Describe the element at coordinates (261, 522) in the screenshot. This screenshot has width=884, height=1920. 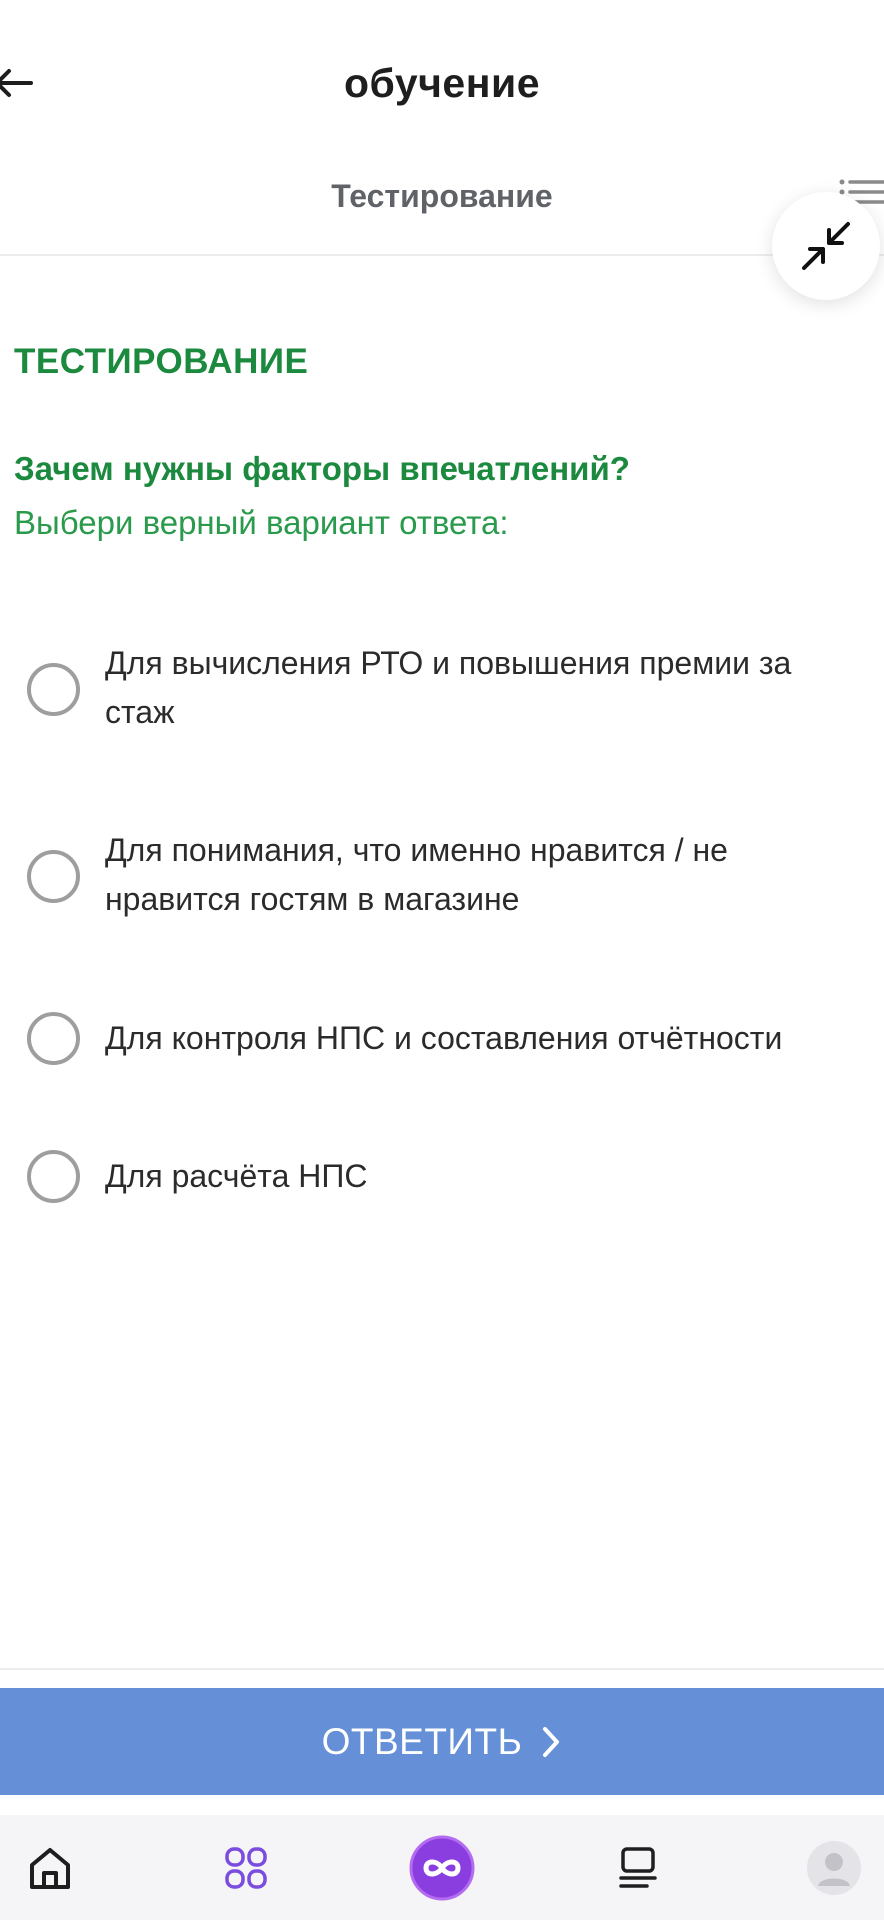
I see `instruction-text: Выбери верный вариант ответа:` at that location.